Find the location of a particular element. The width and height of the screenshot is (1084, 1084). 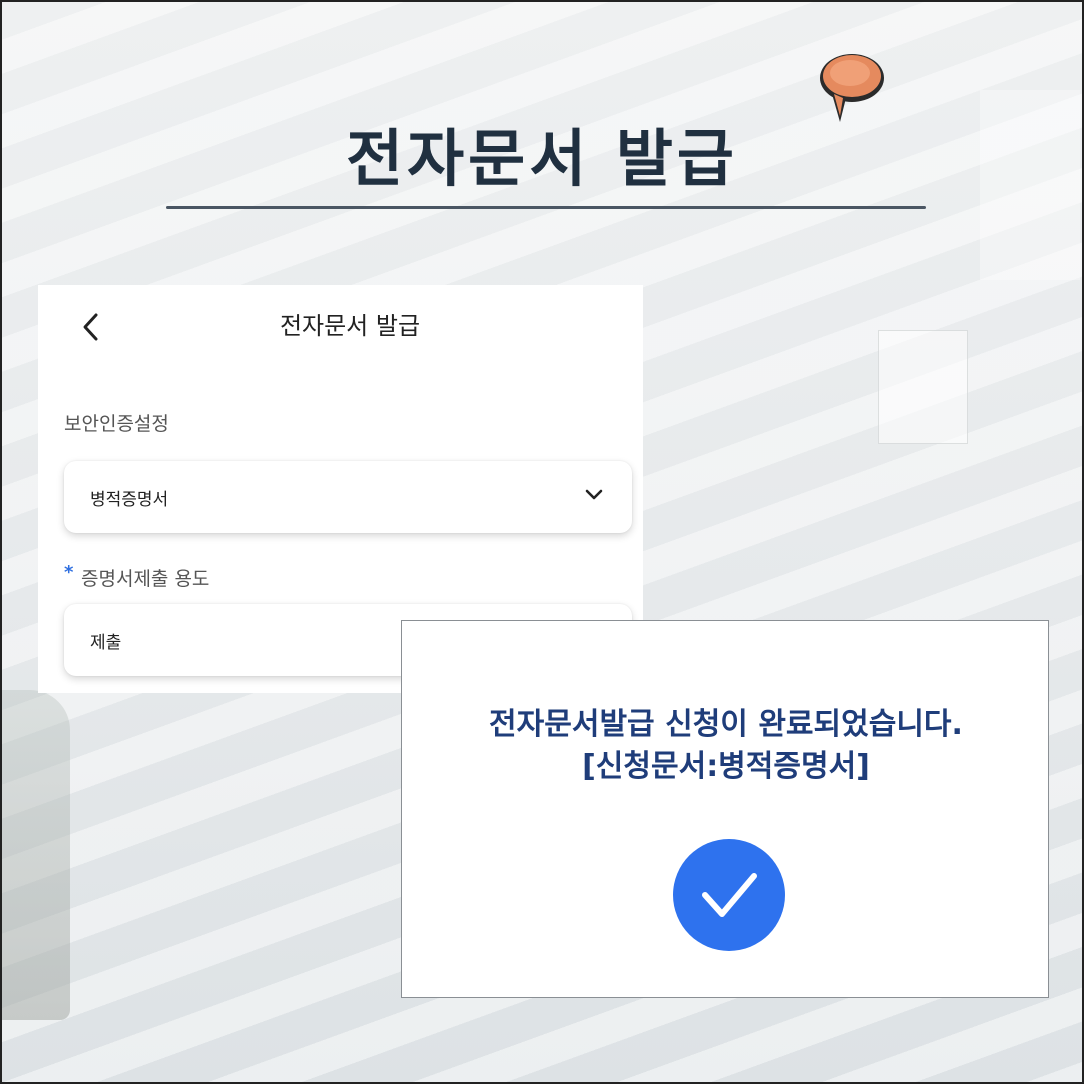

applied-document: [신청문서:병적증명서] is located at coordinates (726, 766).